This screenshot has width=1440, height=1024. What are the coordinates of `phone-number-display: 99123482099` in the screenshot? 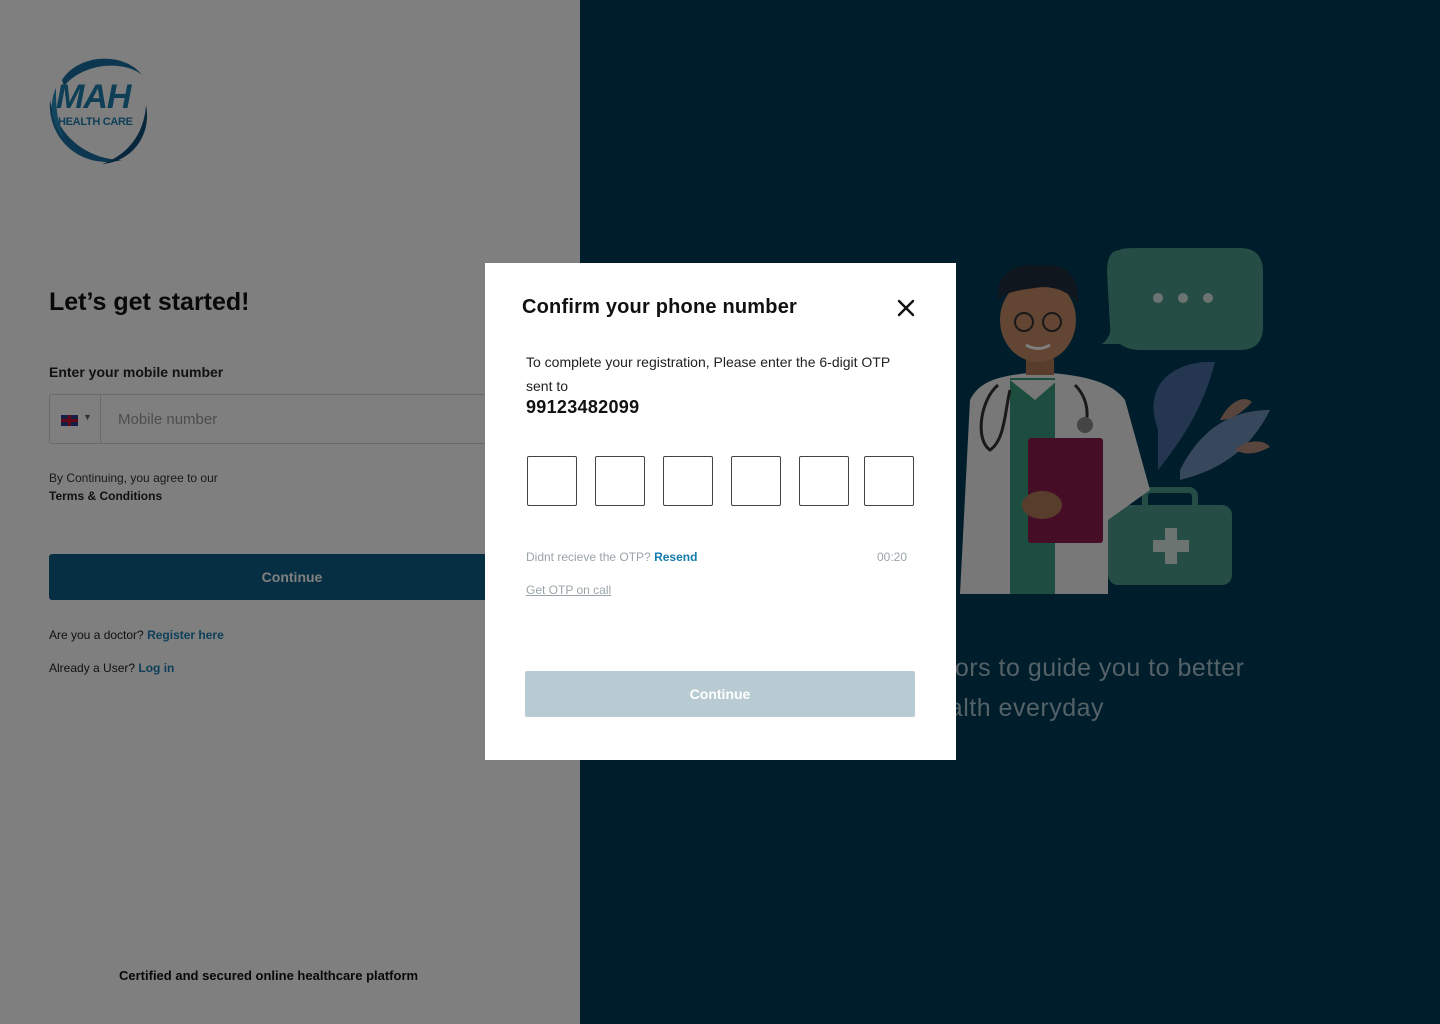 It's located at (583, 407).